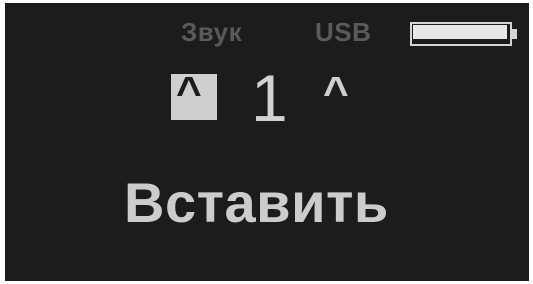  What do you see at coordinates (514, 34) in the screenshot?
I see `battery-tip` at bounding box center [514, 34].